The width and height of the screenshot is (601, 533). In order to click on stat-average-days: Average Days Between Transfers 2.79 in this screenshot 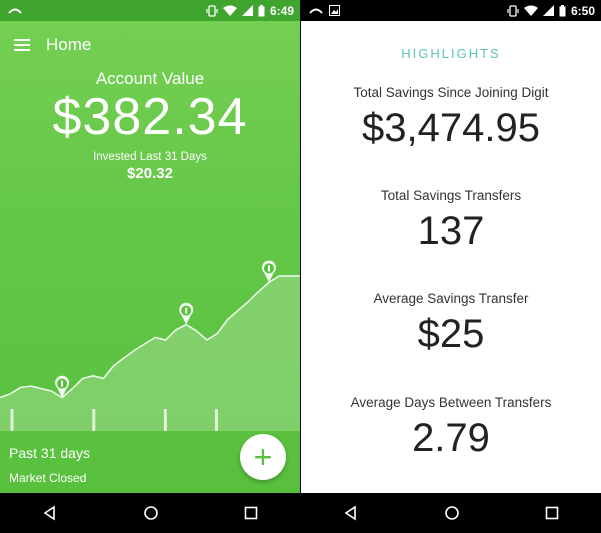, I will do `click(451, 428)`.